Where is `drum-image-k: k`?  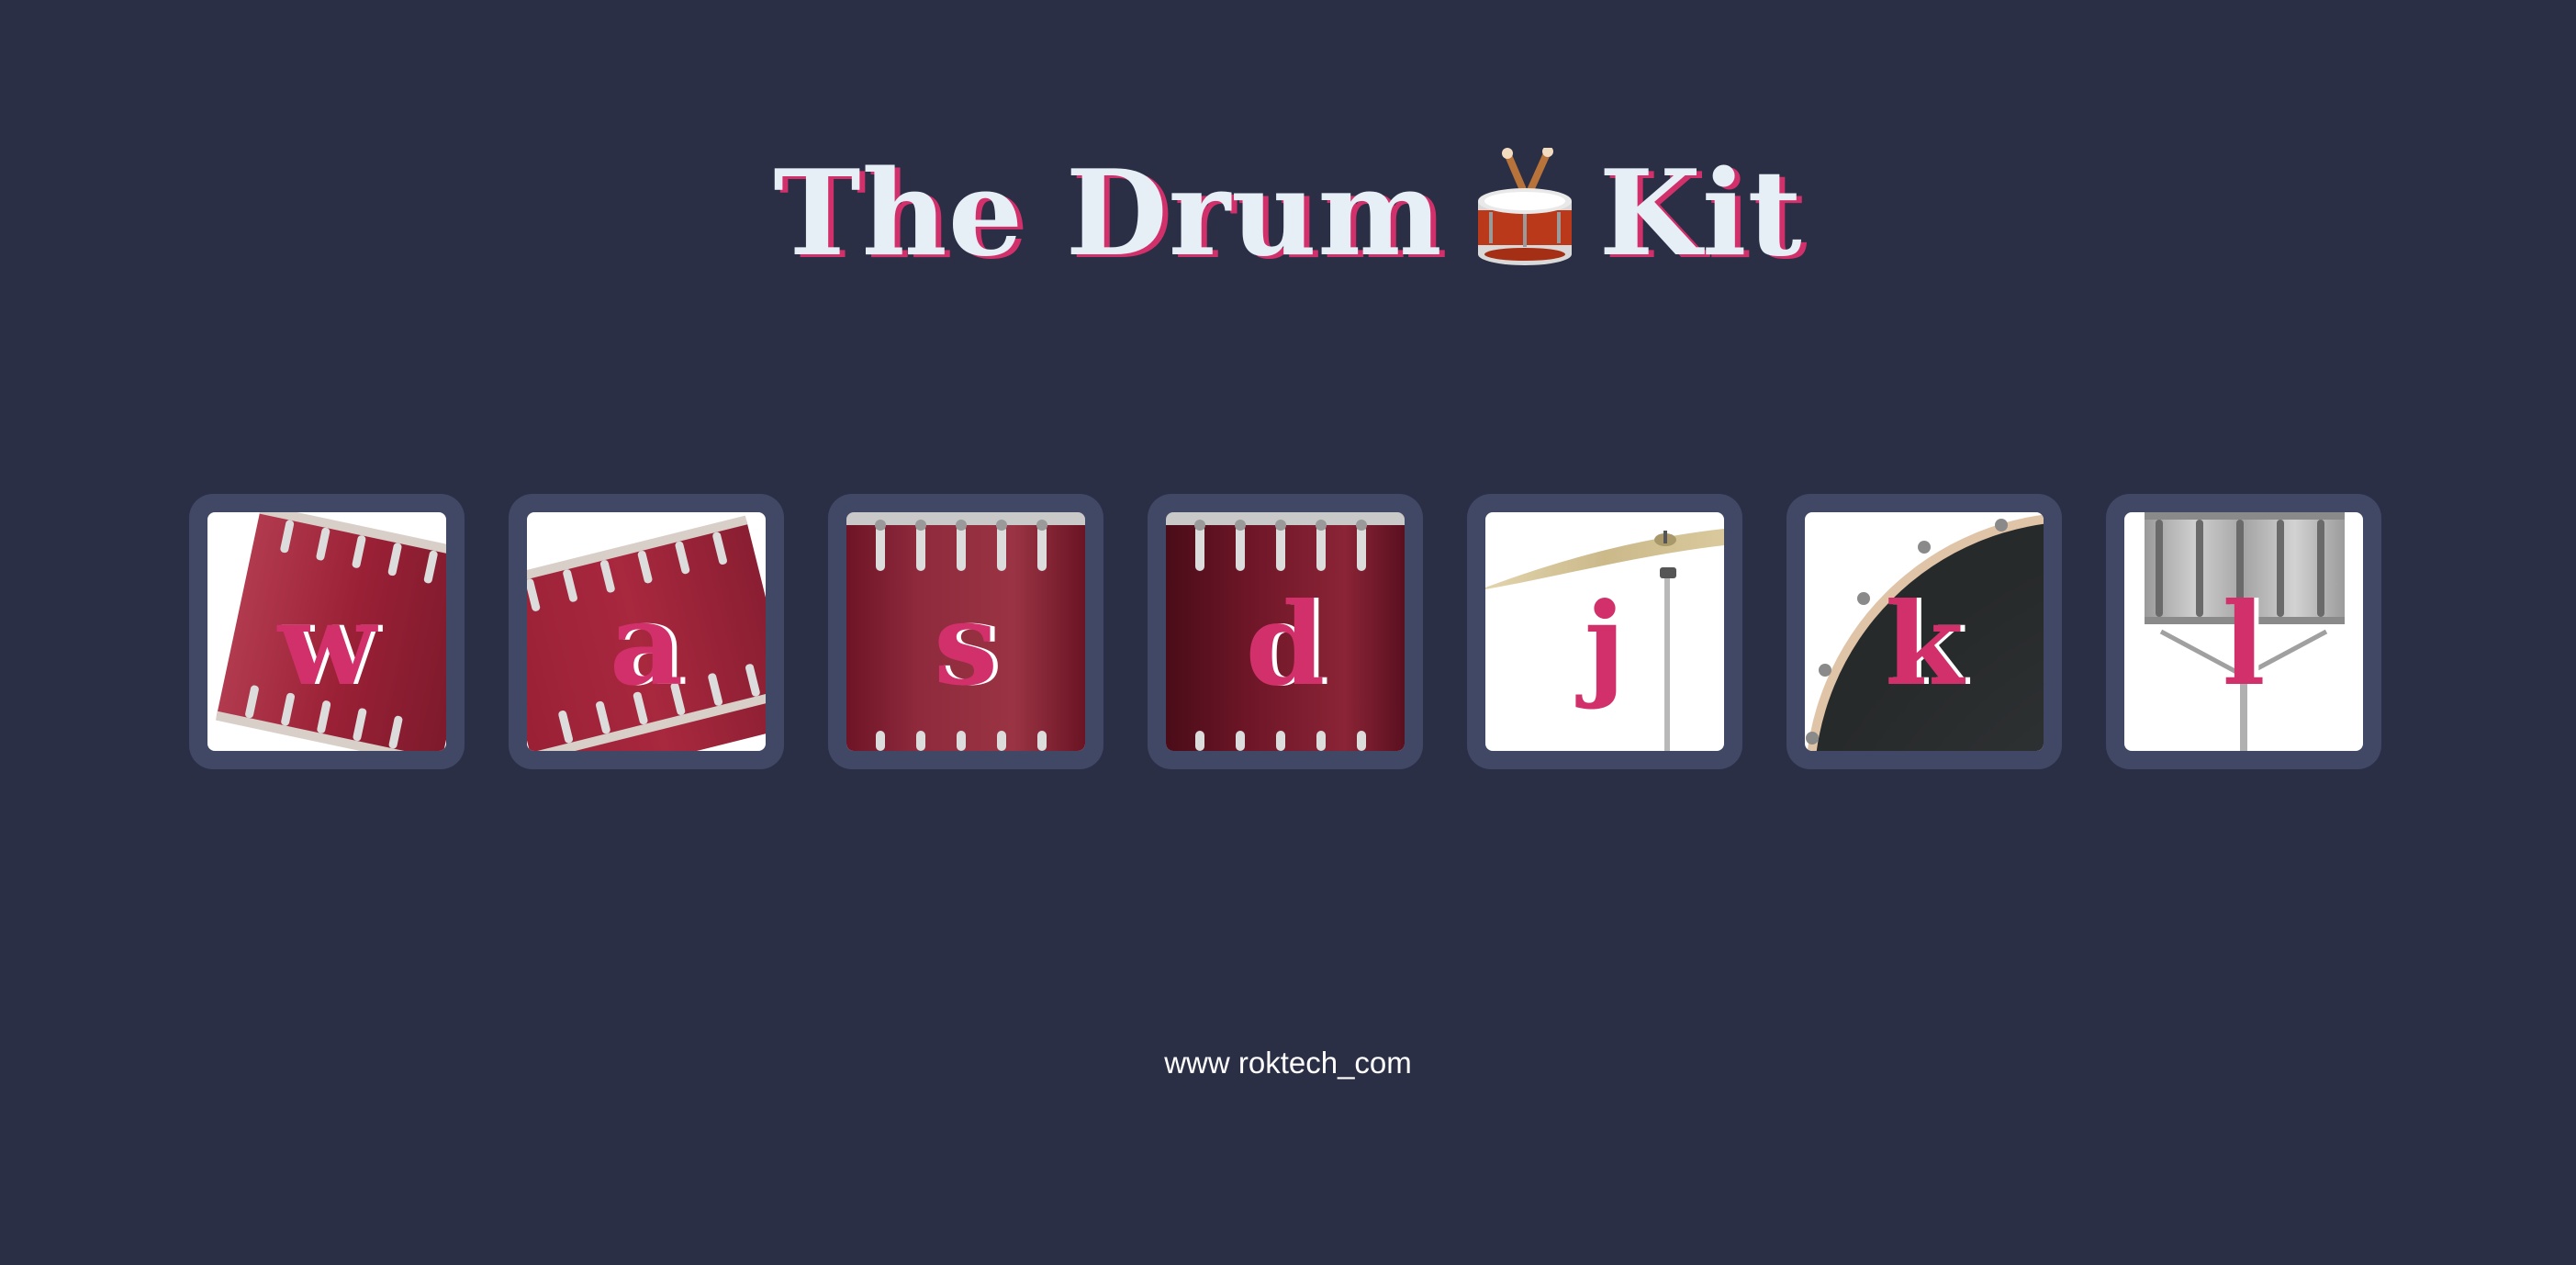 drum-image-k: k is located at coordinates (1924, 631).